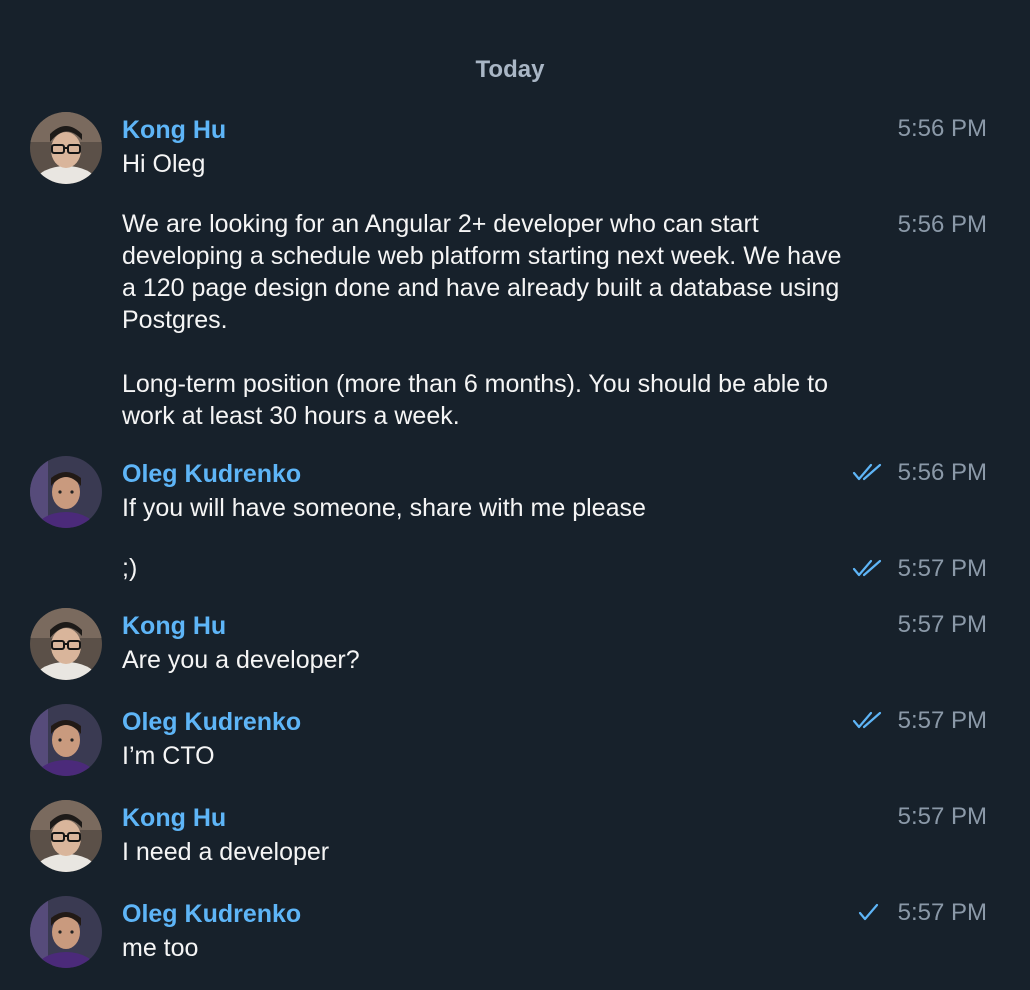  Describe the element at coordinates (241, 660) in the screenshot. I see `message-text: Are you a developer?` at that location.